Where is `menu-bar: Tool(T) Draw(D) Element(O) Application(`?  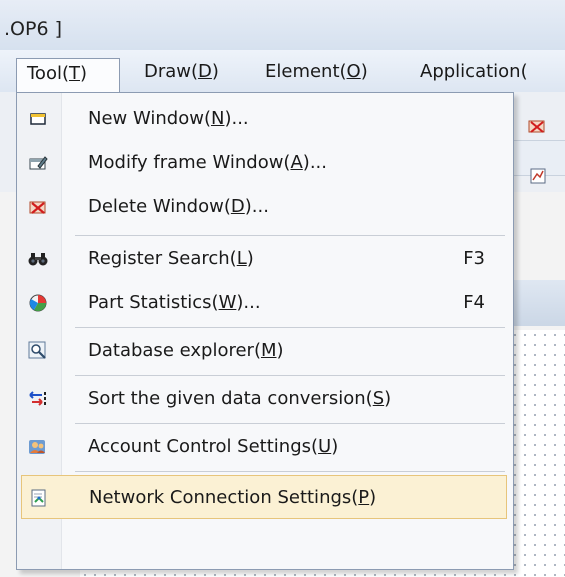 menu-bar: Tool(T) Draw(D) Element(O) Application( is located at coordinates (282, 71).